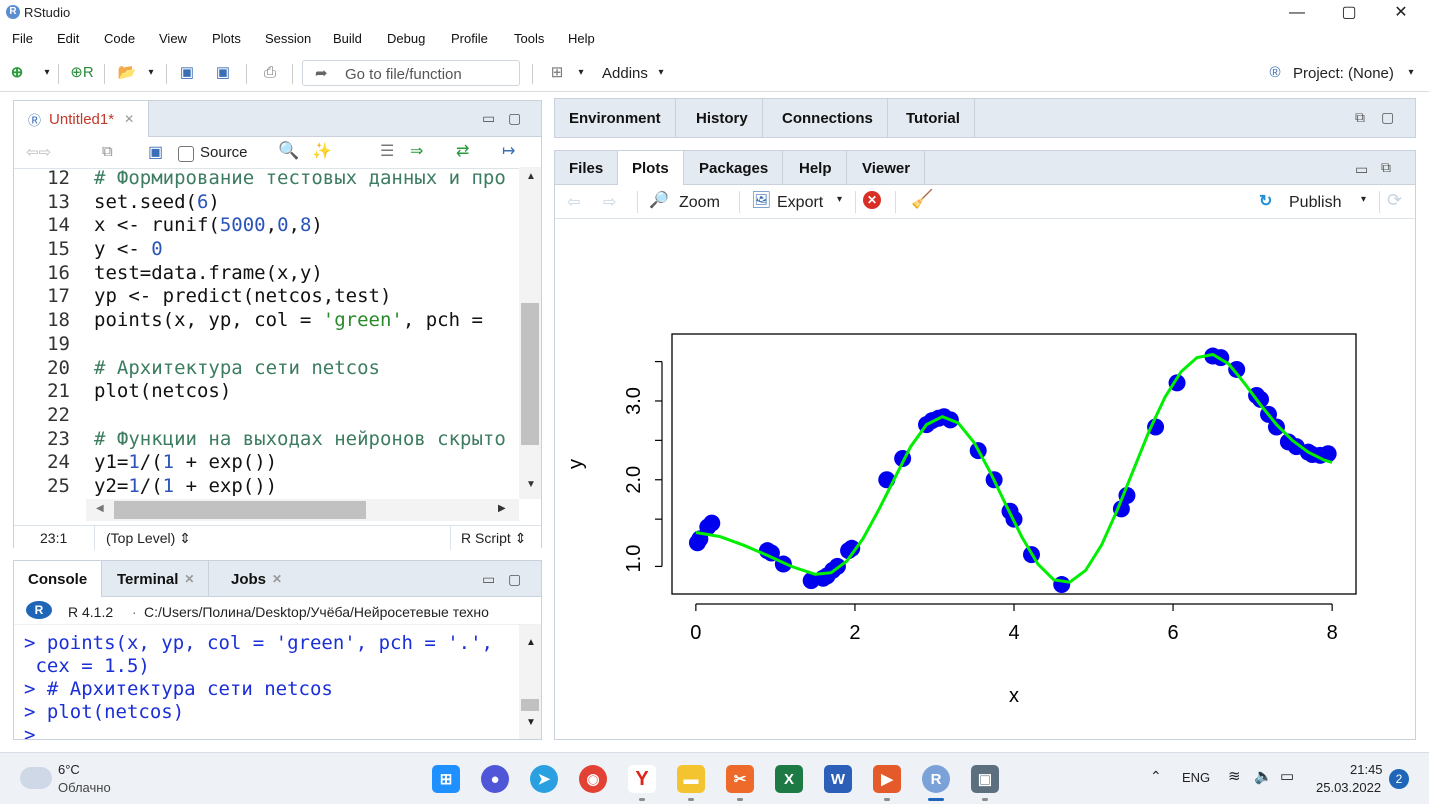 The image size is (1429, 804). What do you see at coordinates (82, 119) in the screenshot?
I see `tab-untitled1: Ⓡ Untitled1* ✕` at bounding box center [82, 119].